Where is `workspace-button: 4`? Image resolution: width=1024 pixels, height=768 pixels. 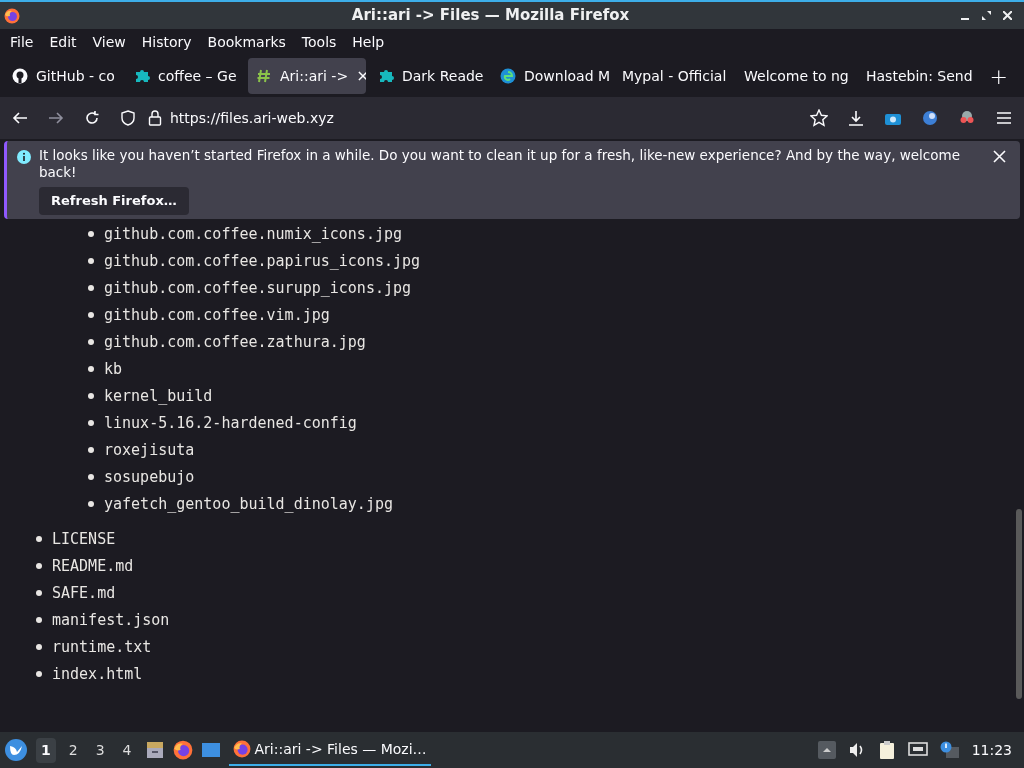 workspace-button: 4 is located at coordinates (127, 750).